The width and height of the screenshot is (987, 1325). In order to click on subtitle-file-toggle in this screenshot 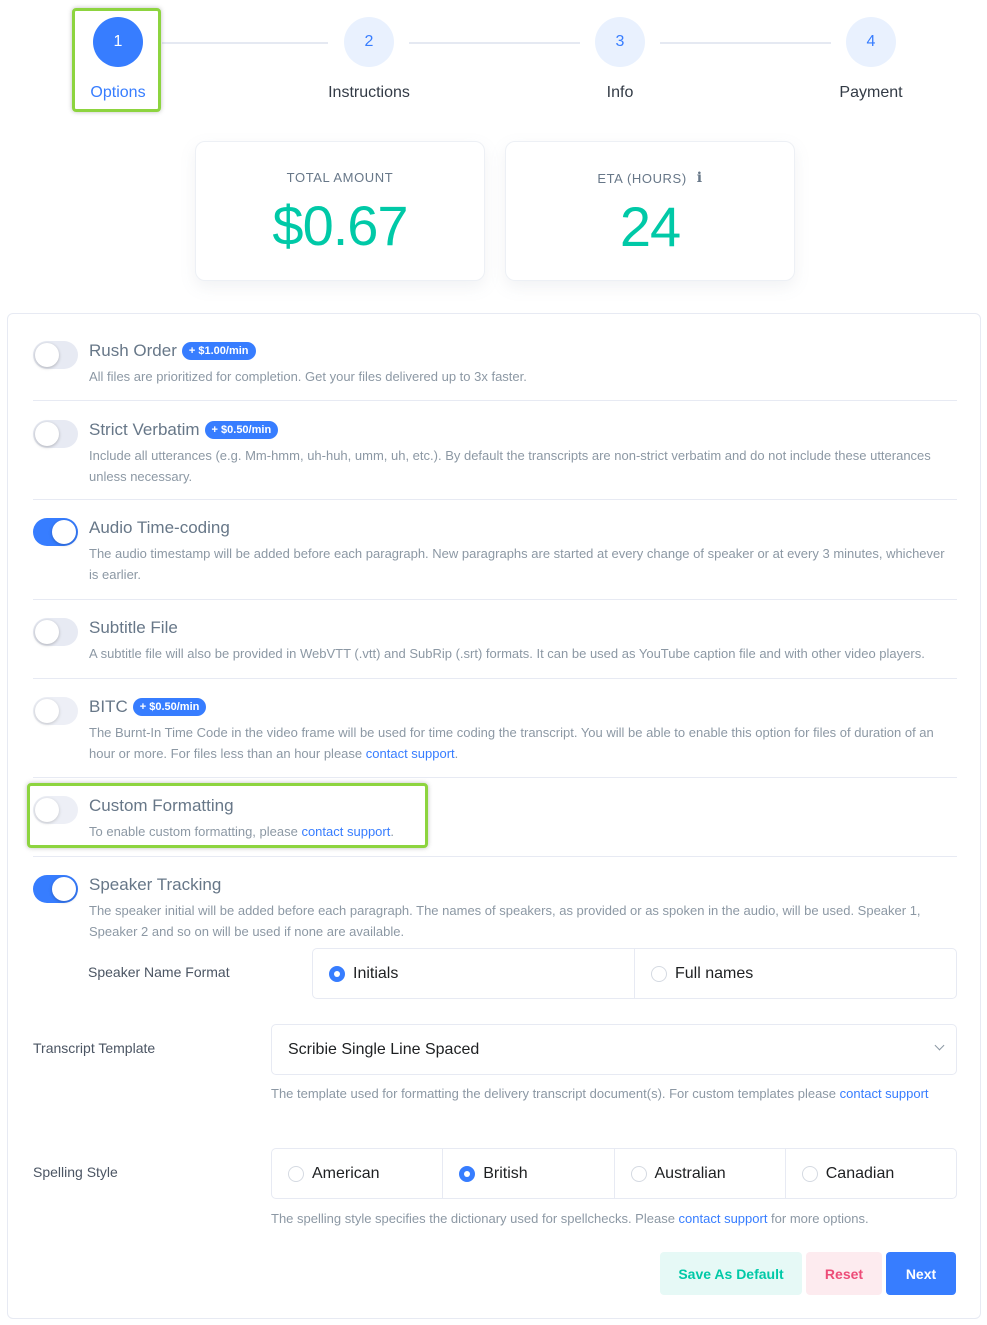, I will do `click(55, 632)`.